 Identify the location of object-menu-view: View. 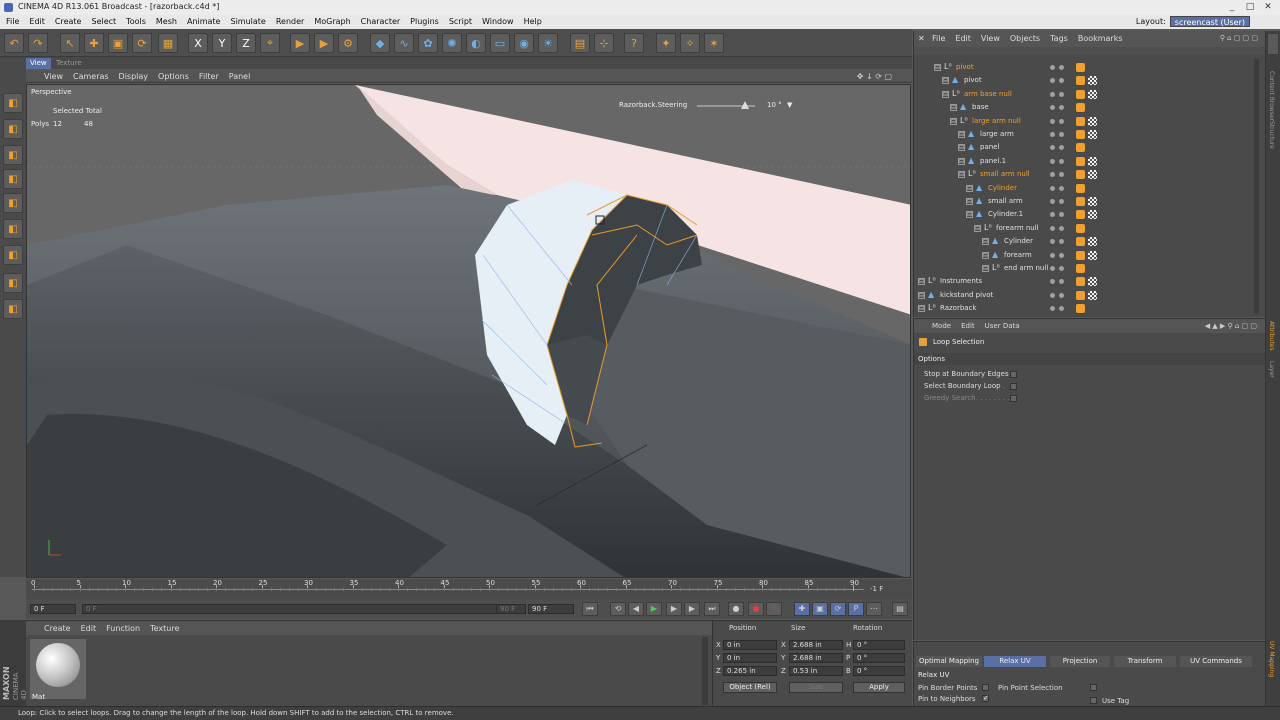
(990, 38).